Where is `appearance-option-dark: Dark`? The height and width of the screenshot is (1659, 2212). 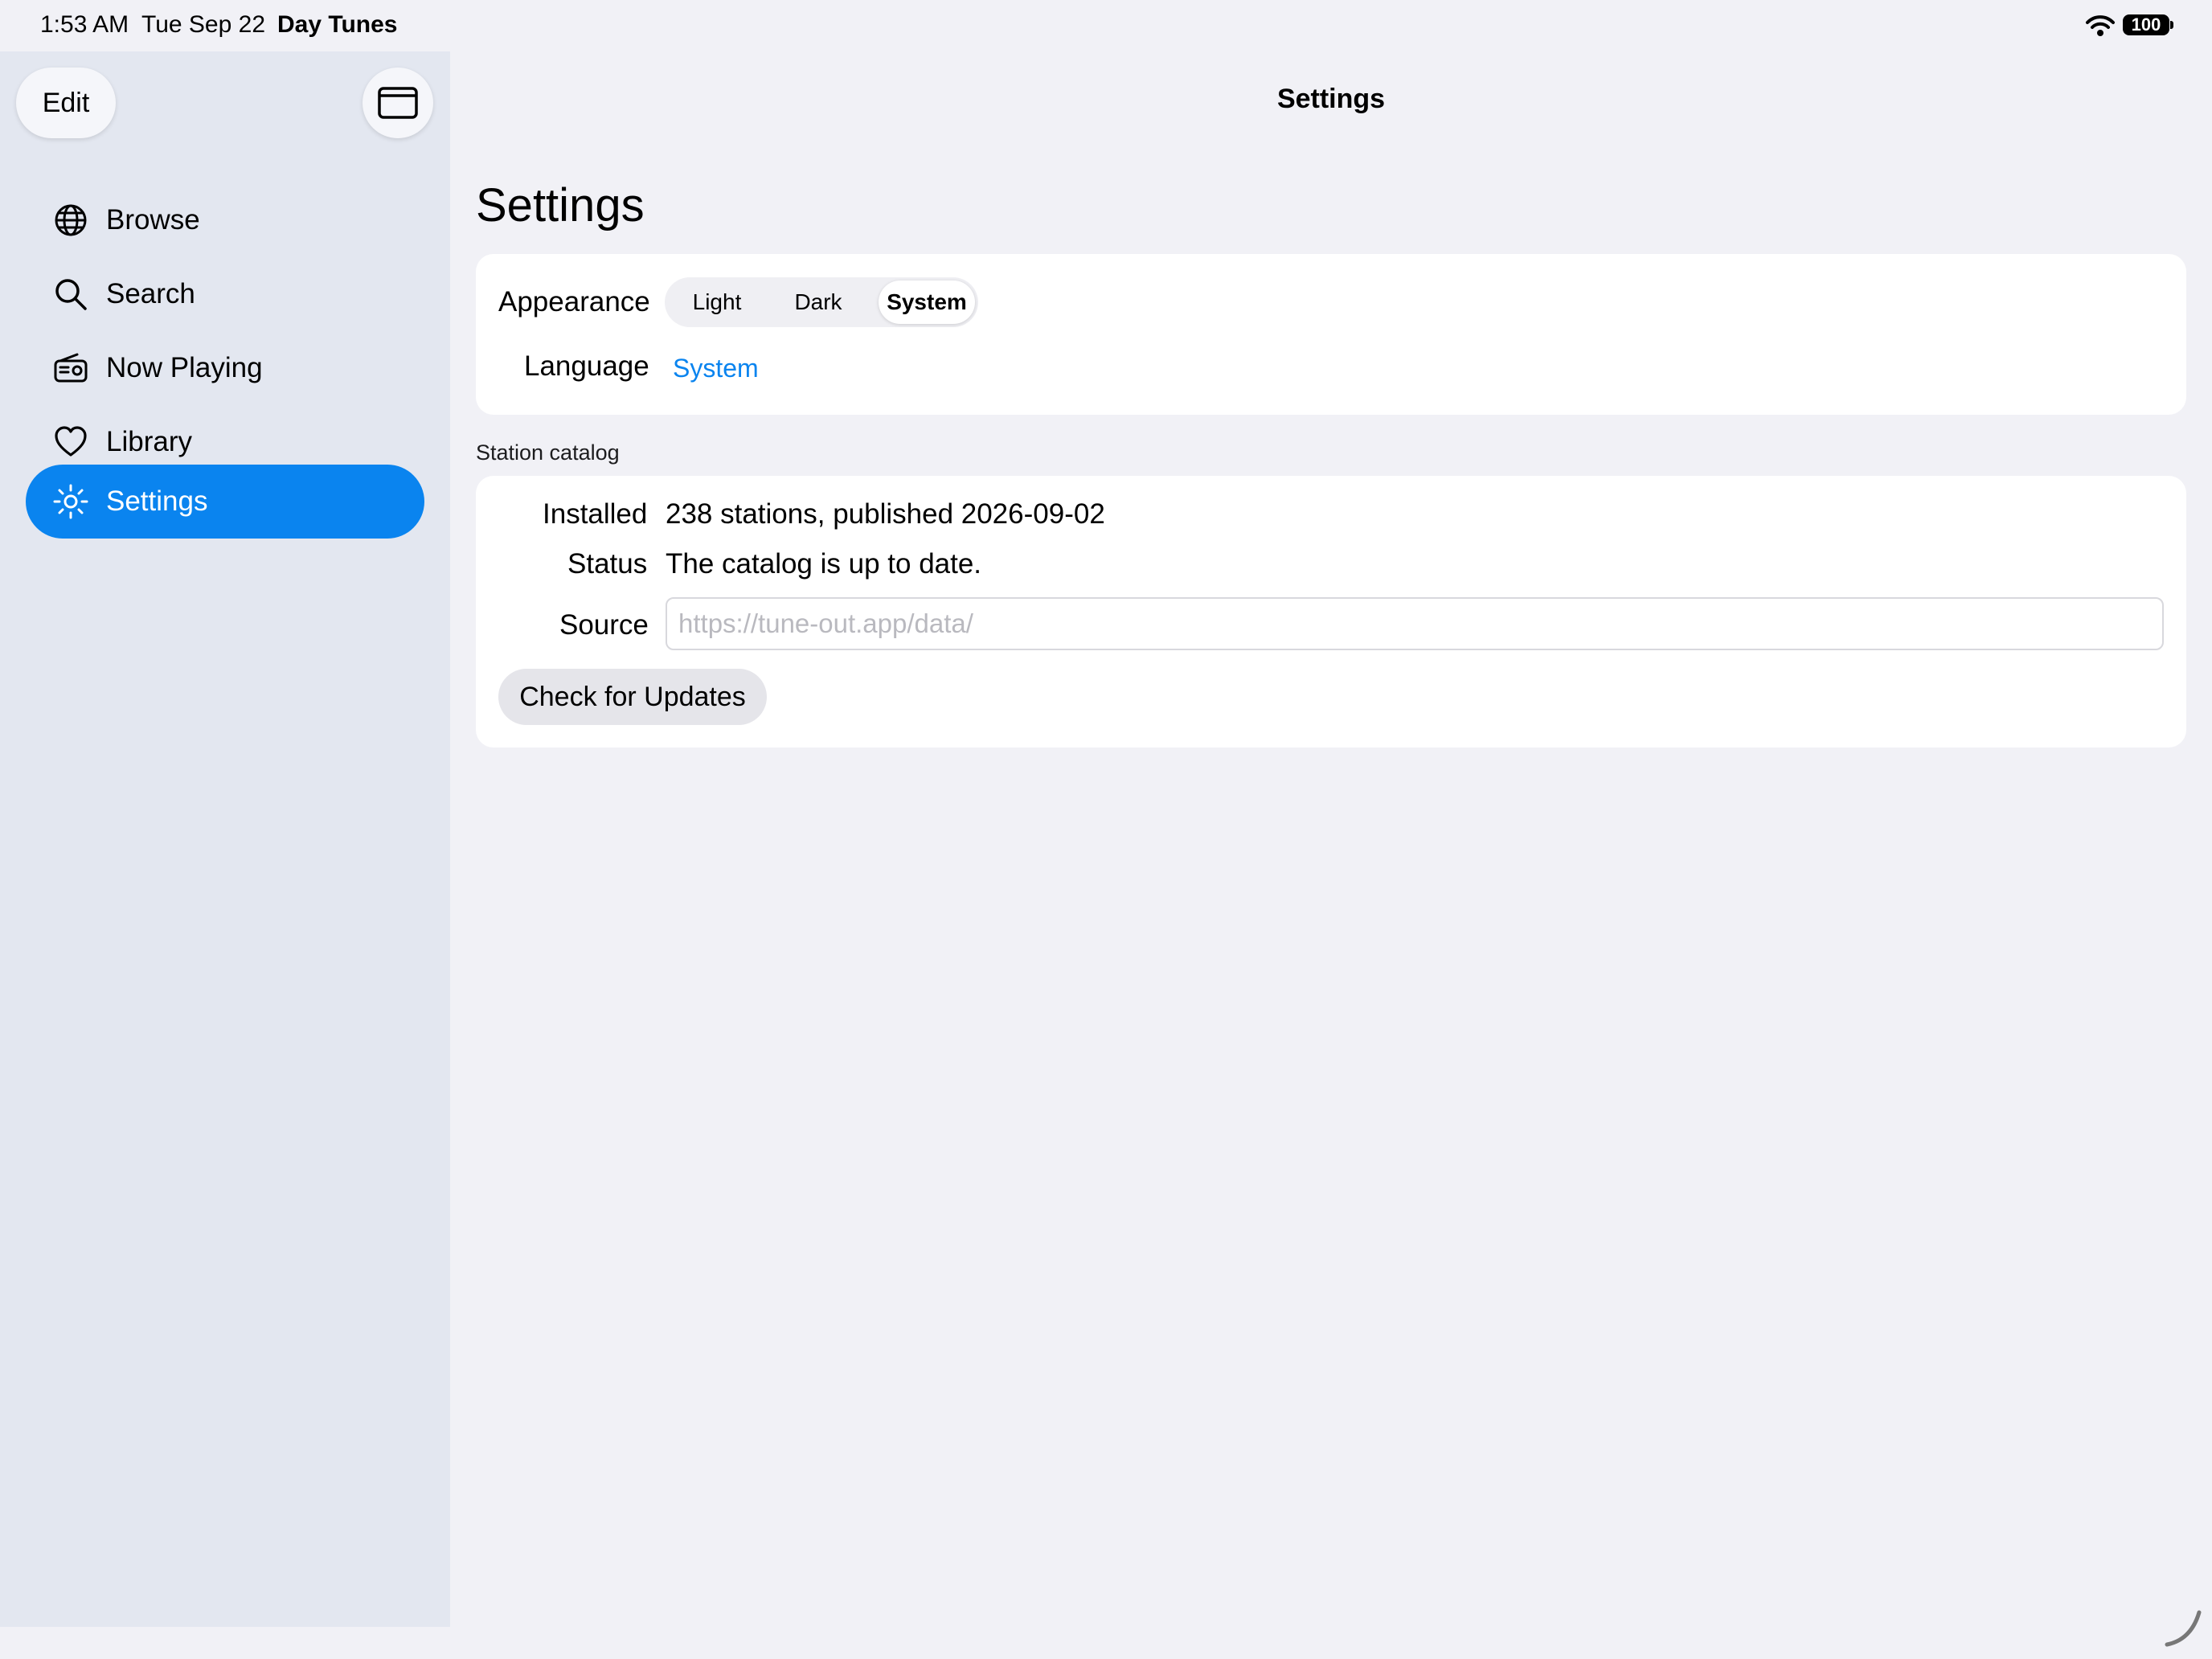 appearance-option-dark: Dark is located at coordinates (818, 302).